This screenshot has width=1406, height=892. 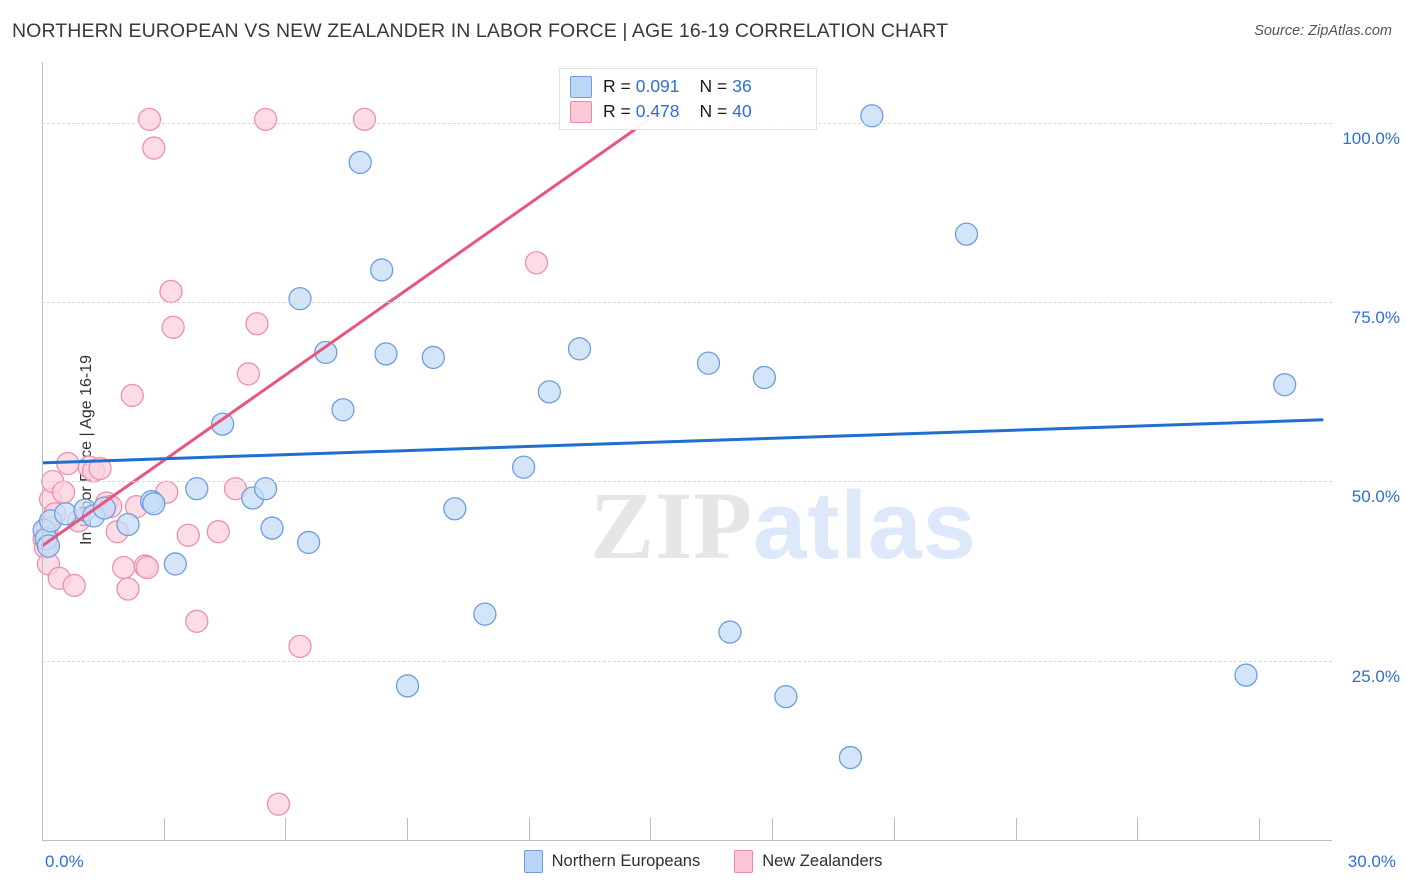 What do you see at coordinates (1371, 138) in the screenshot?
I see `y-tick-label-100: 100.0%` at bounding box center [1371, 138].